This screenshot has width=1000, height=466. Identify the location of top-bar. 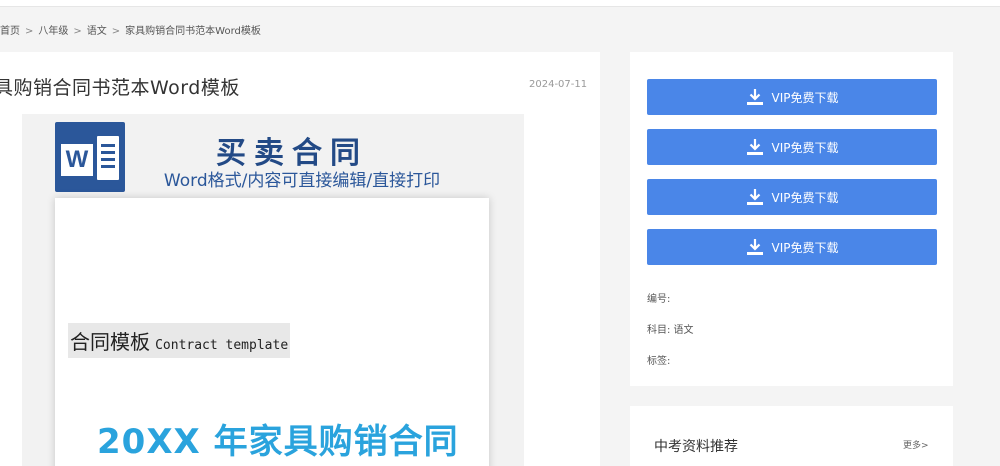
(500, 3).